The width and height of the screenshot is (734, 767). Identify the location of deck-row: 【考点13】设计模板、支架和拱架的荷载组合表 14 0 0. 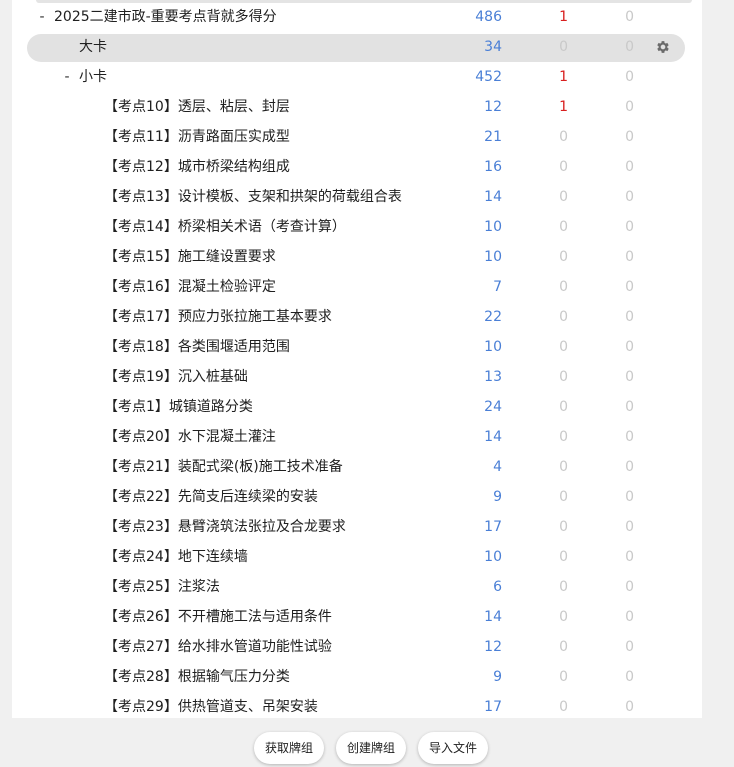
(357, 197).